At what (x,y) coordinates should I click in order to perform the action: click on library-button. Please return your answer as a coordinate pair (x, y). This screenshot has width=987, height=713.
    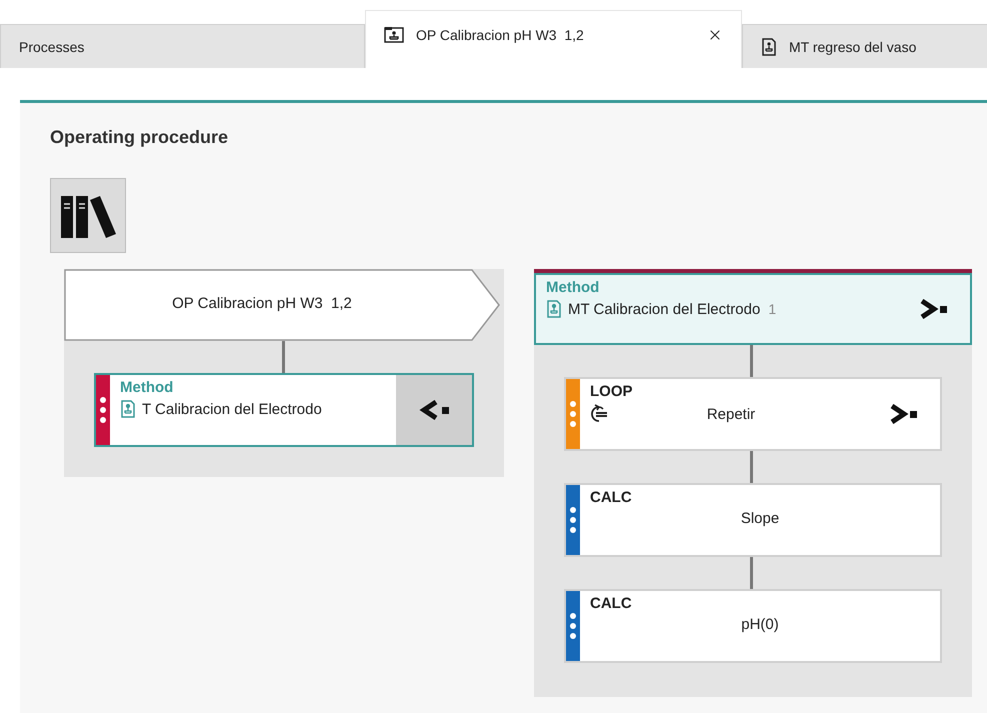
    Looking at the image, I should click on (88, 215).